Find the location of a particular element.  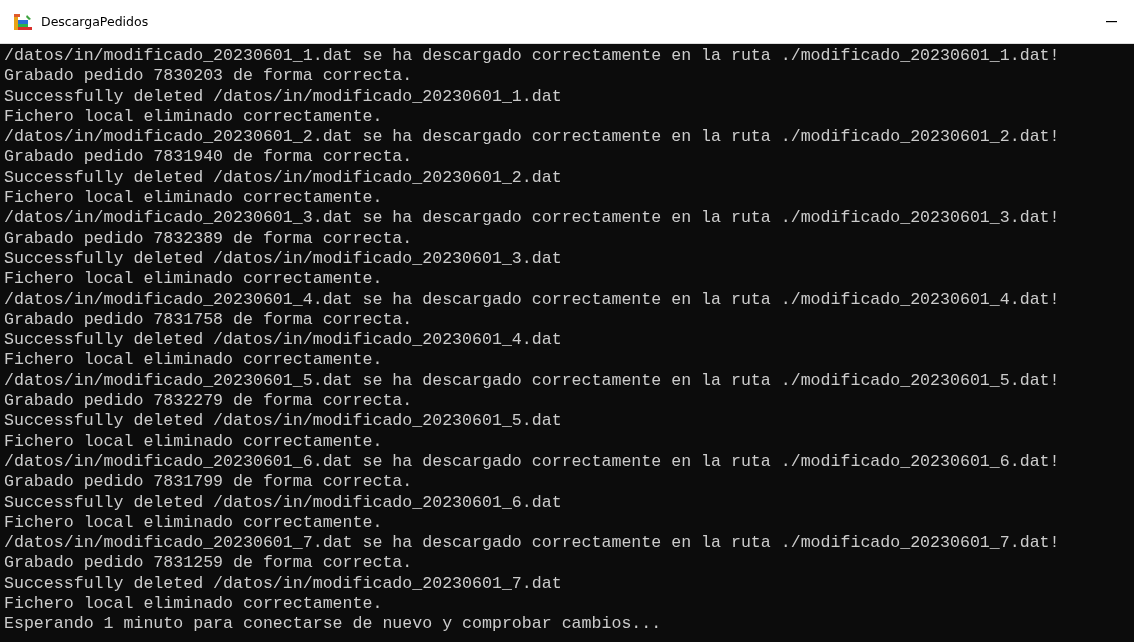

console-line: Successfully deleted /datos/in/modificado_20230601_3.dat is located at coordinates (283, 259).